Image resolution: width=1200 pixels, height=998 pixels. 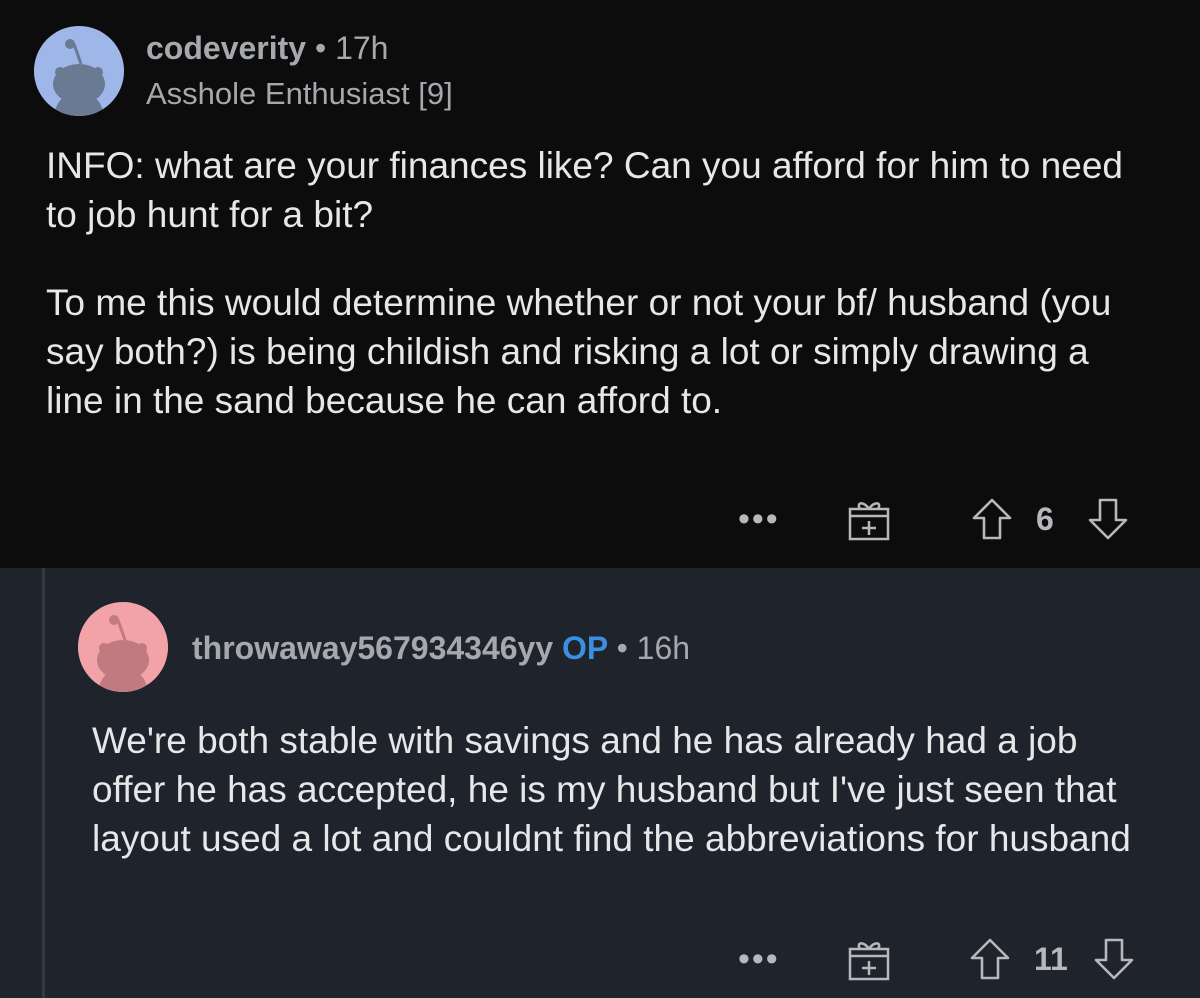 I want to click on username: throwaway567934346yy, so click(x=372, y=648).